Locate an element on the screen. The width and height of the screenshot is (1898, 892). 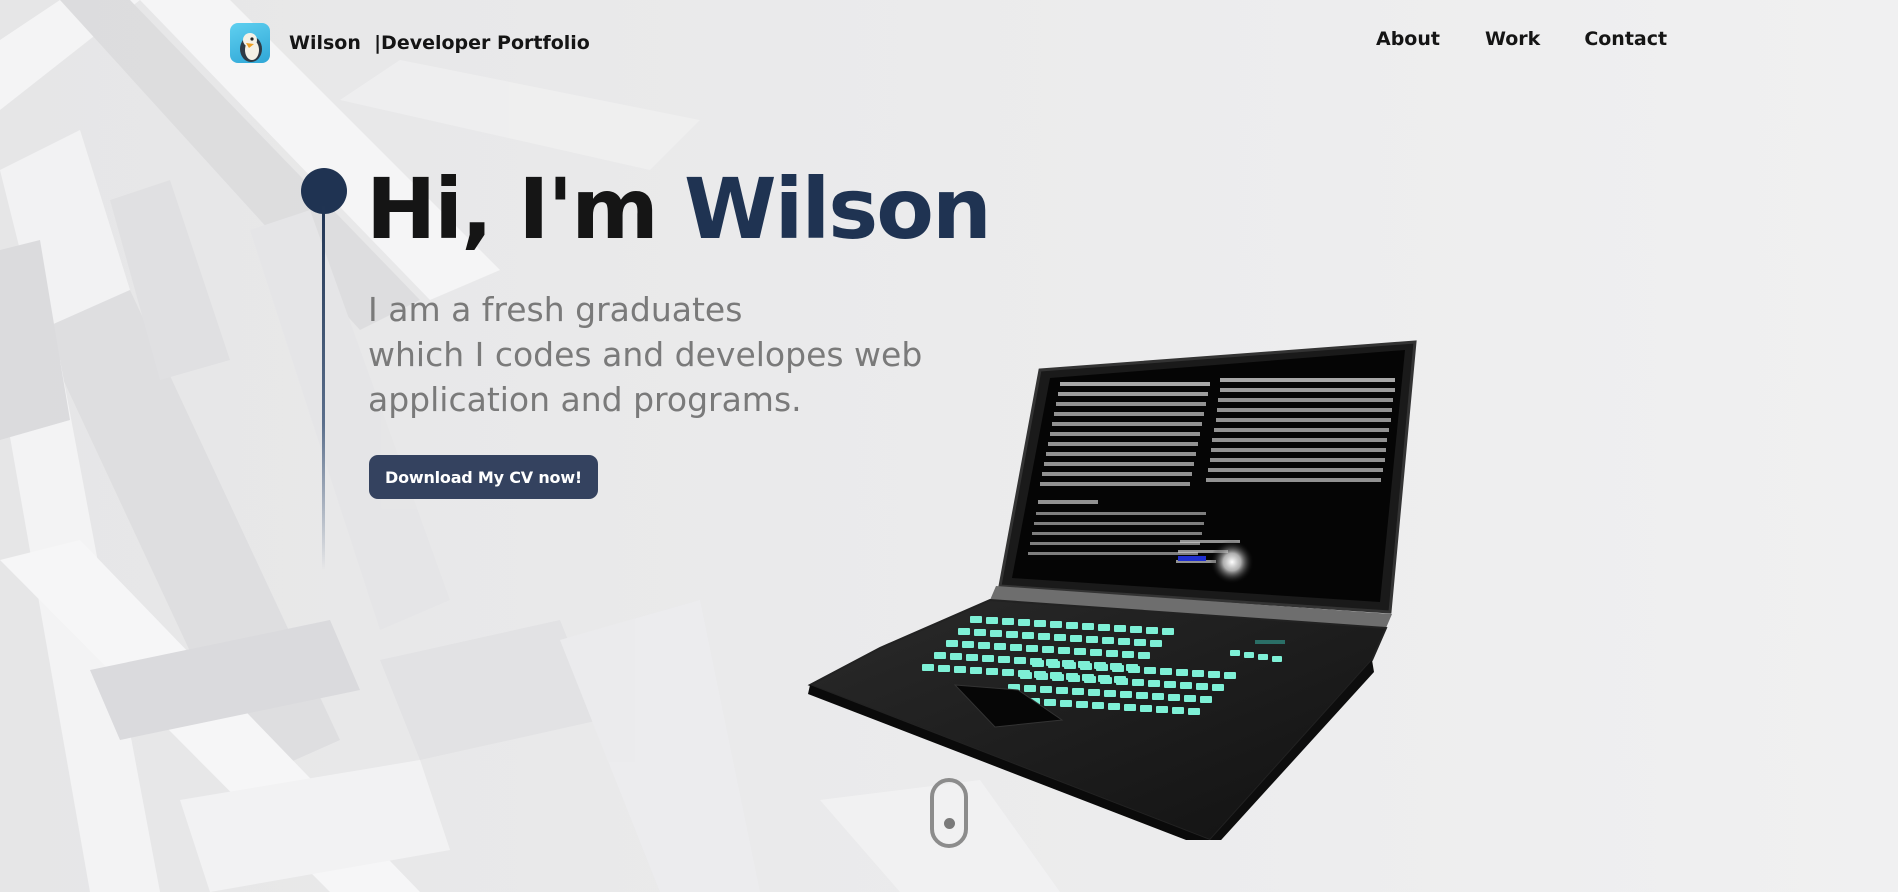
scroll-indicator is located at coordinates (949, 813).